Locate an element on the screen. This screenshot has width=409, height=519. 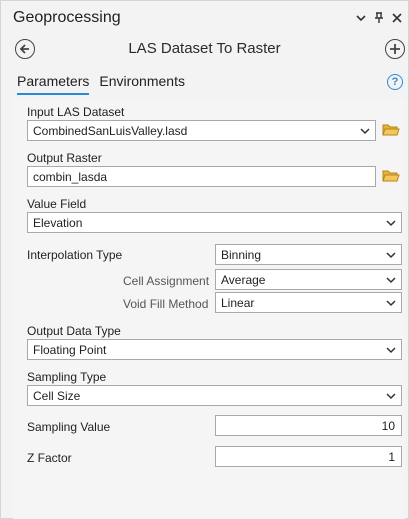
tab-environments: Environments is located at coordinates (142, 84).